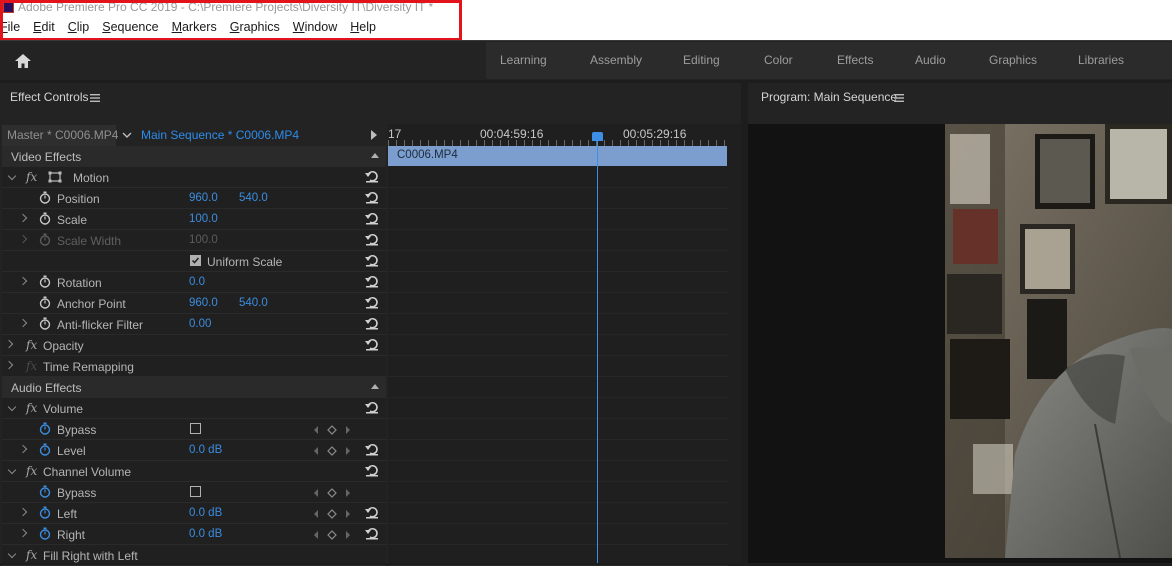 This screenshot has height=566, width=1172. Describe the element at coordinates (220, 135) in the screenshot. I see `sequence-clip-label: Main Sequence * C0006.MP4` at that location.